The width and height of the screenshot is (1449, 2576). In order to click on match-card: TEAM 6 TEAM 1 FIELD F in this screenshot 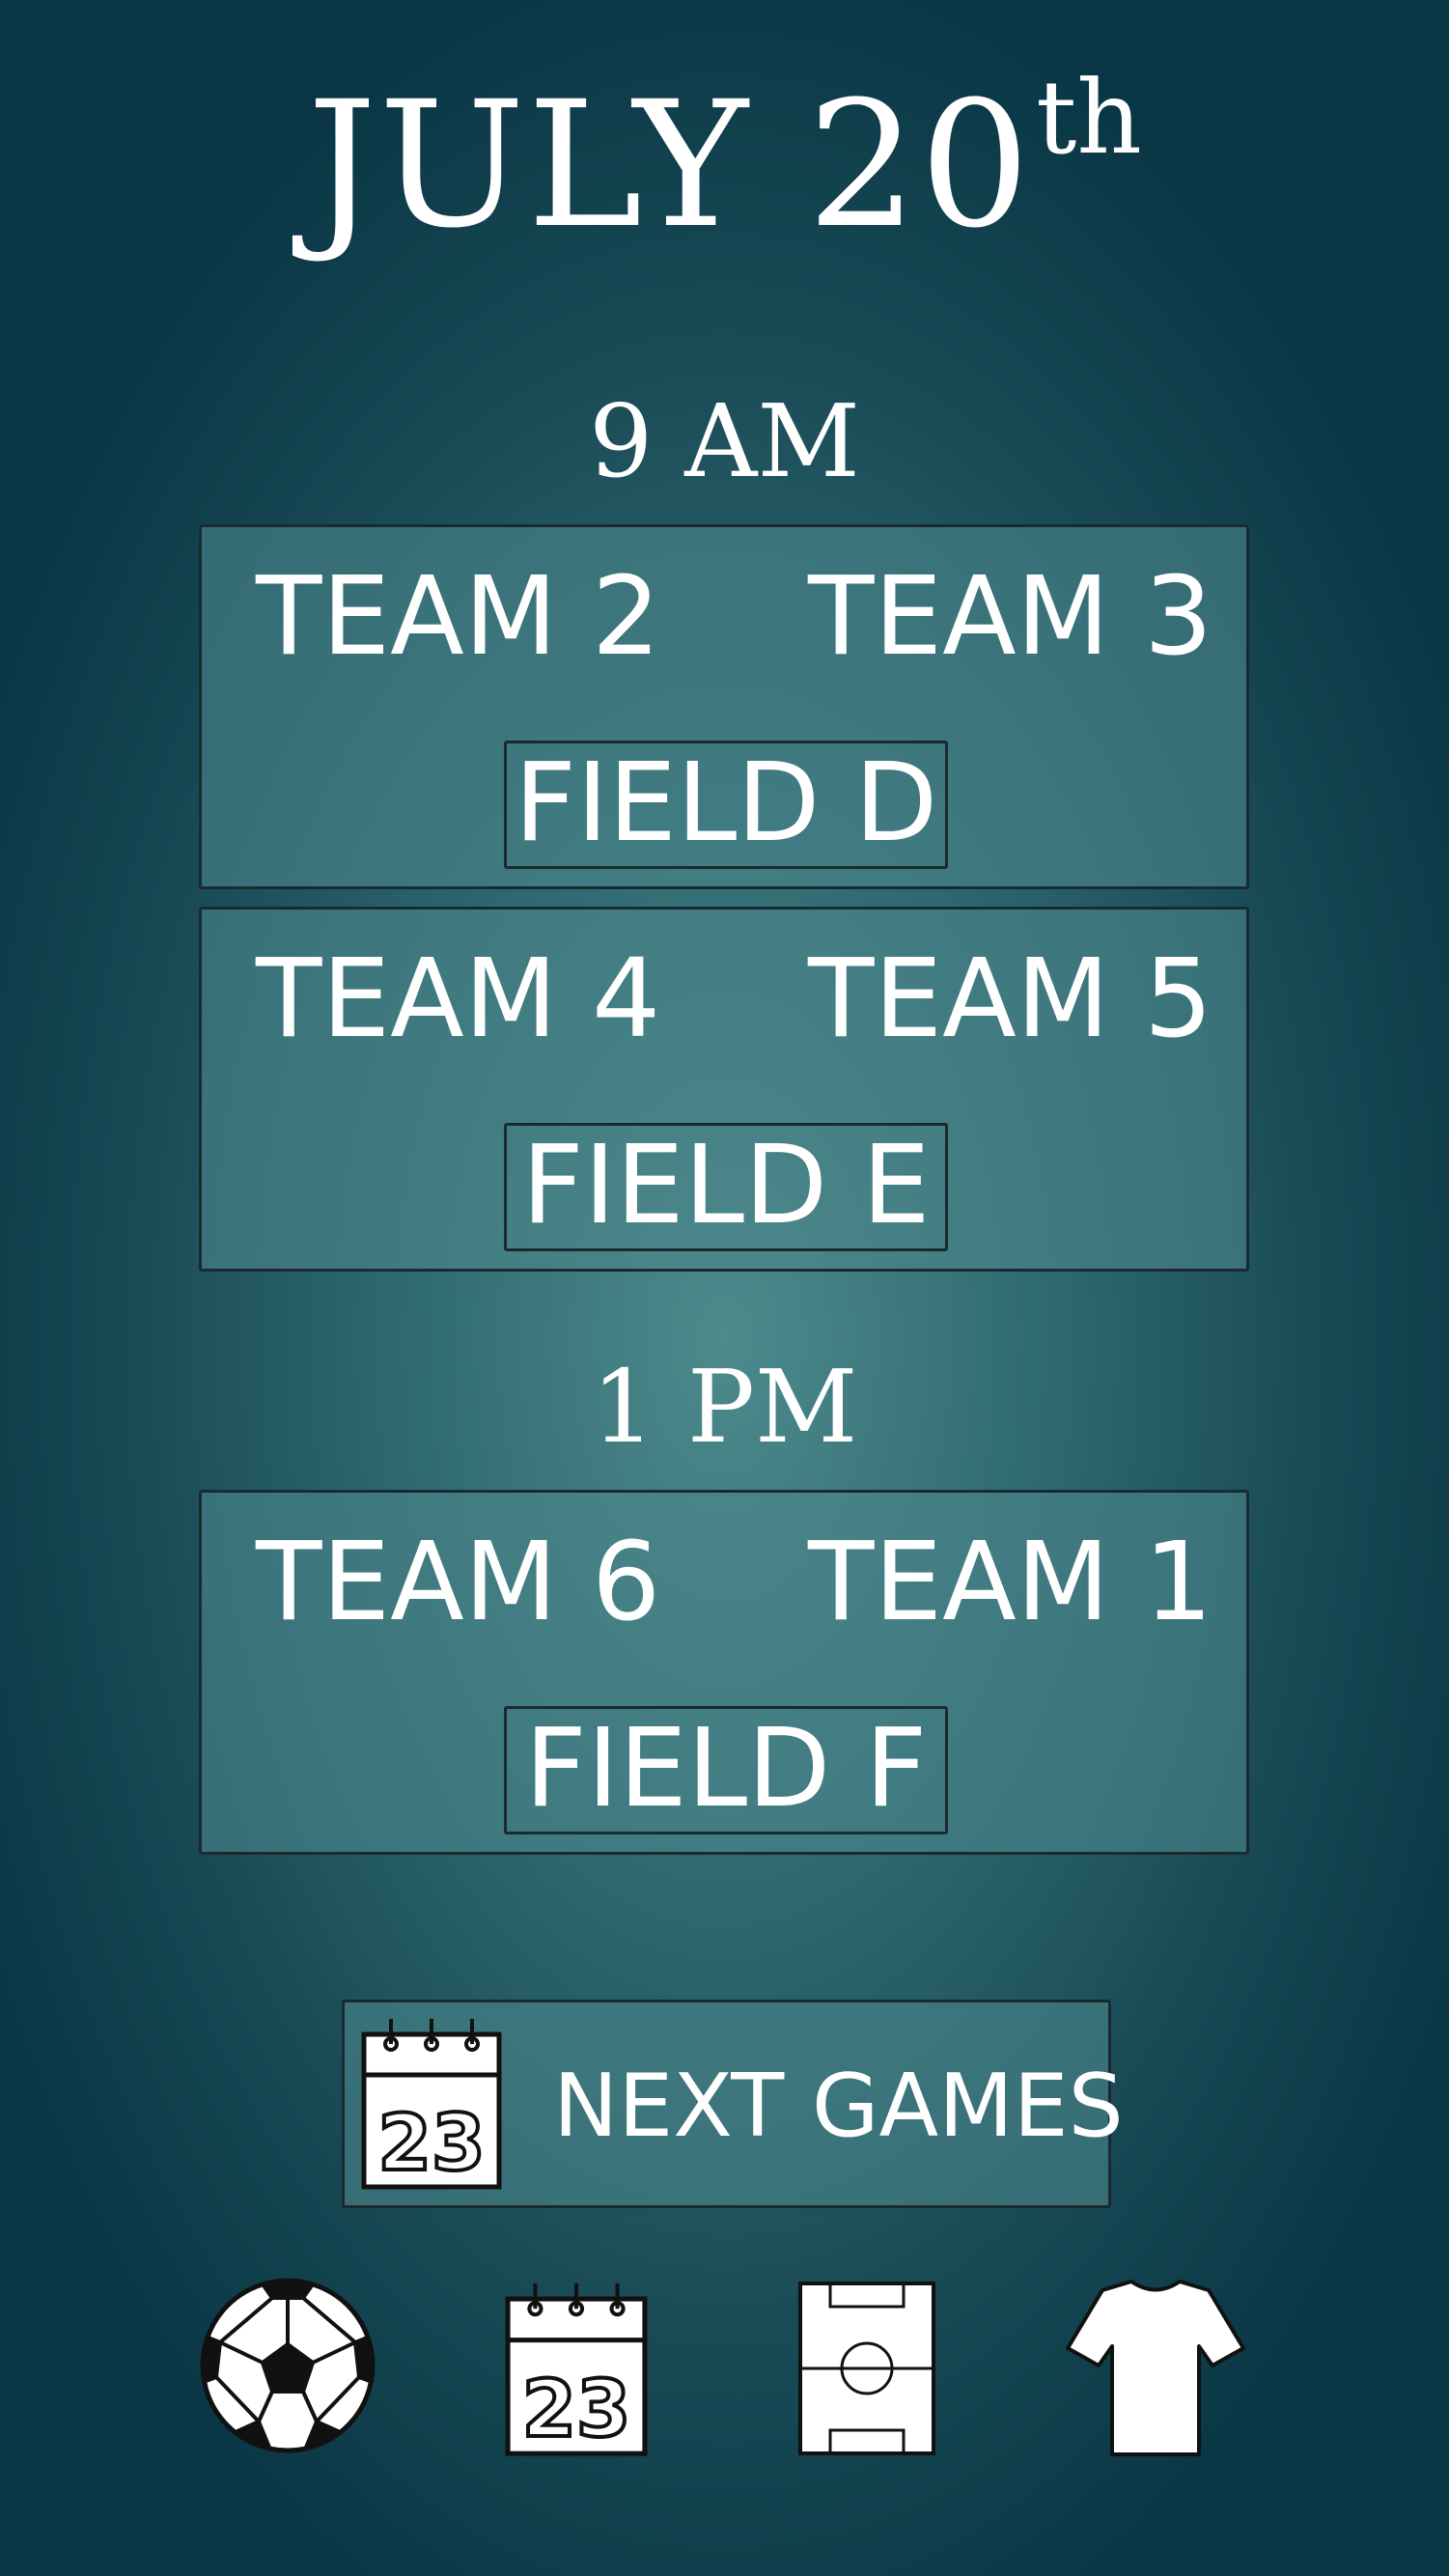, I will do `click(724, 1673)`.